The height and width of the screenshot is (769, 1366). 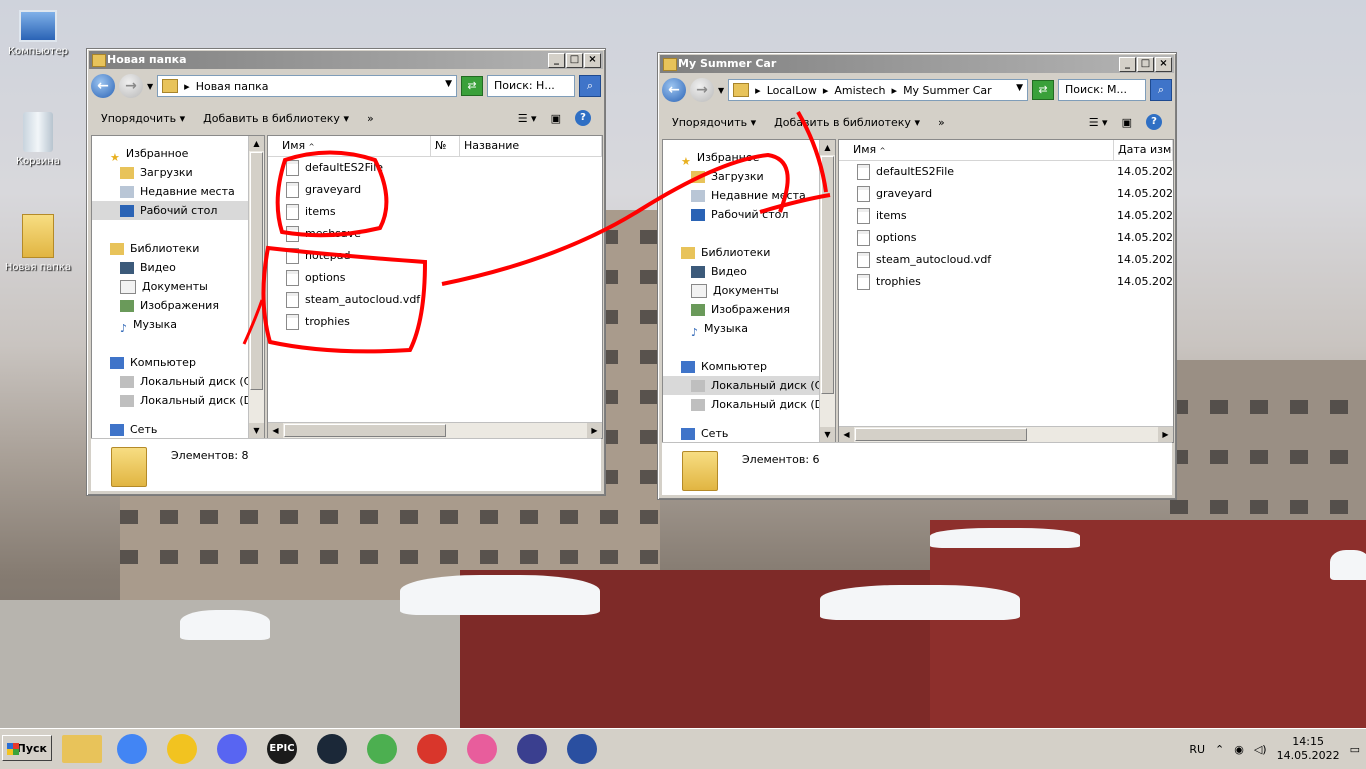 I want to click on address-field: ▸ LocalLow ▸ Amistech ▸ My Summer Car ▼, so click(x=878, y=90).